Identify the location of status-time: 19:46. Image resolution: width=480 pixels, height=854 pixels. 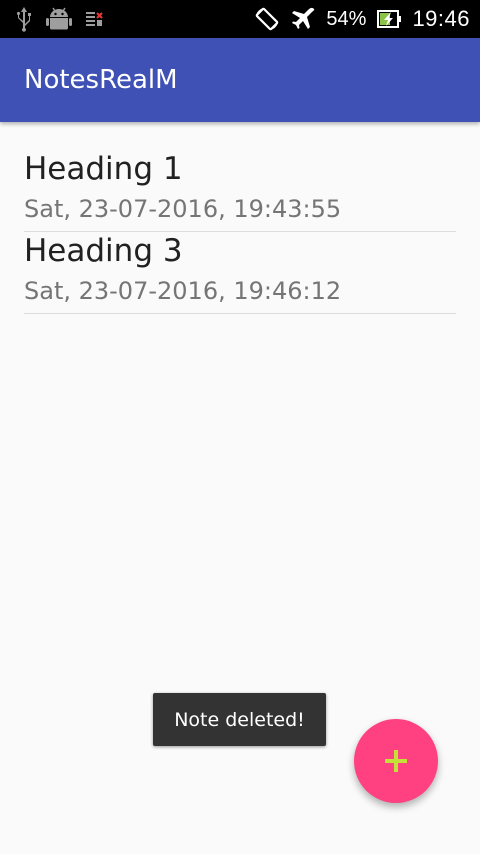
(441, 18).